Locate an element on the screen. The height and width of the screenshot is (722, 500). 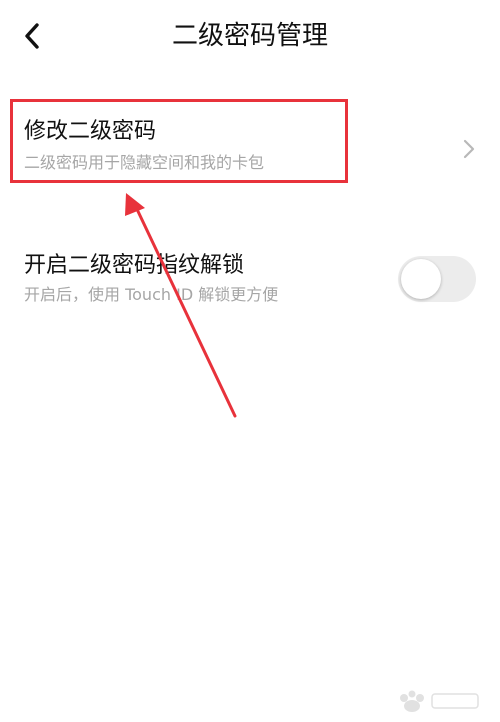
toggle-knob is located at coordinates (421, 279).